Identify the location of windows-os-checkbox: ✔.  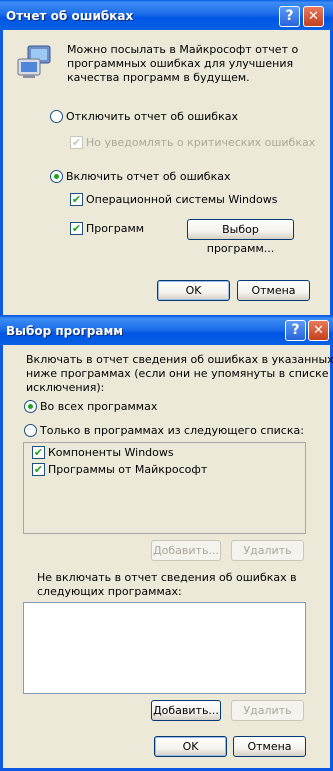
(76, 199).